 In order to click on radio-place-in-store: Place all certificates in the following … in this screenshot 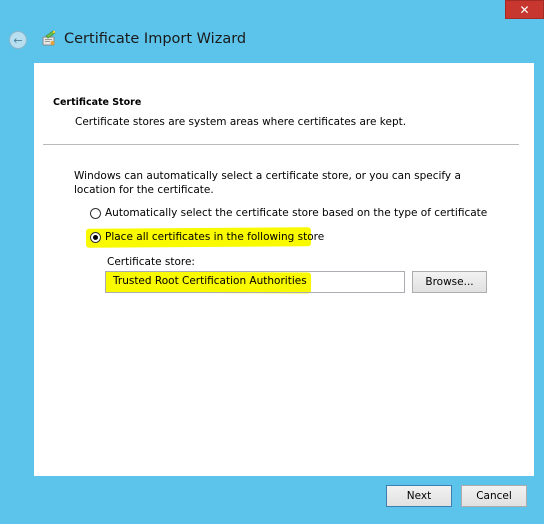, I will do `click(207, 237)`.